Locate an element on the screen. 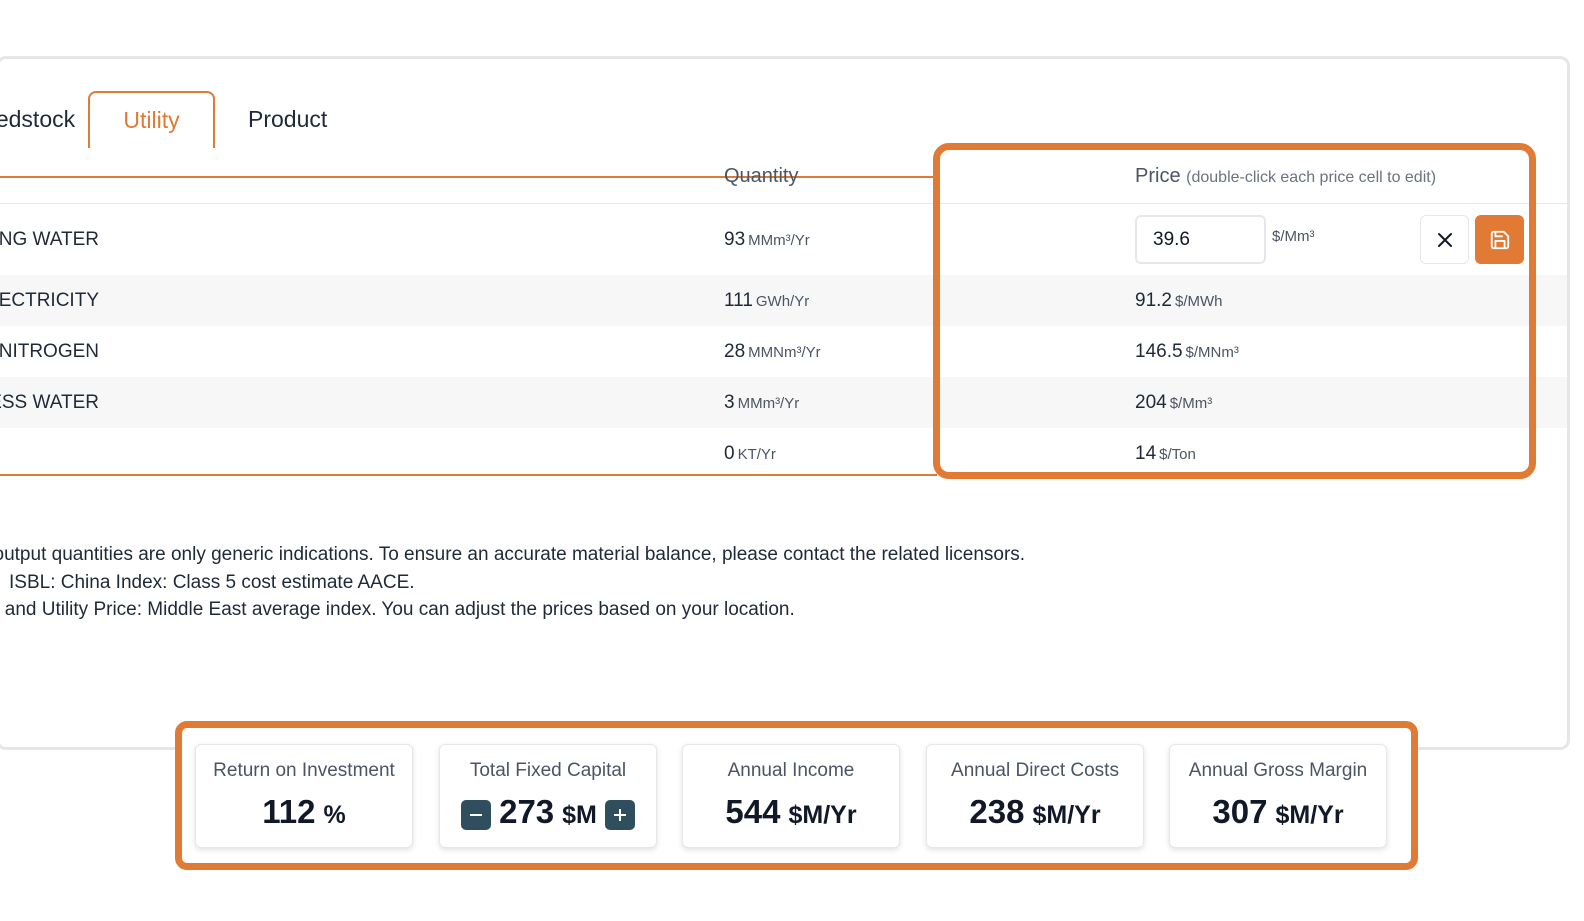 The width and height of the screenshot is (1584, 921). cancel-edit-button is located at coordinates (1444, 239).